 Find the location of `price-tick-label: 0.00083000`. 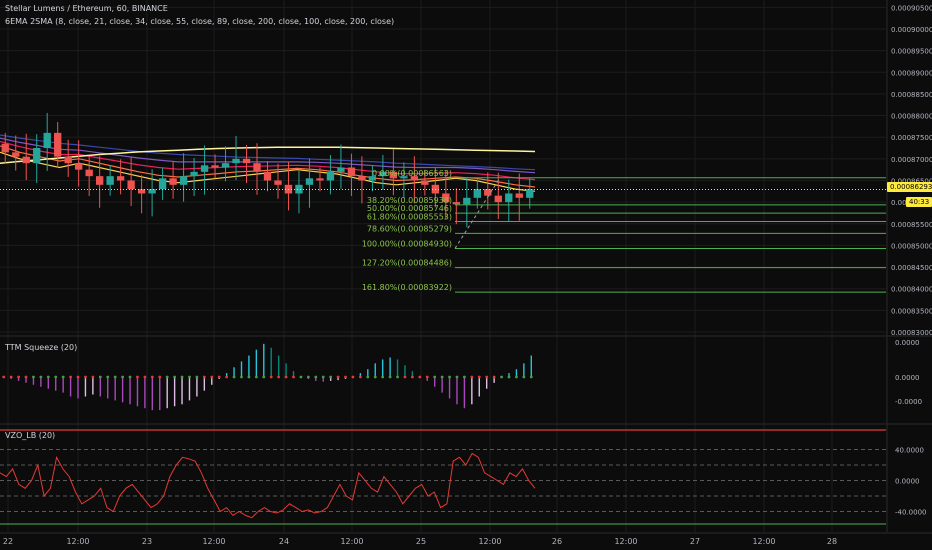

price-tick-label: 0.00083000 is located at coordinates (911, 333).